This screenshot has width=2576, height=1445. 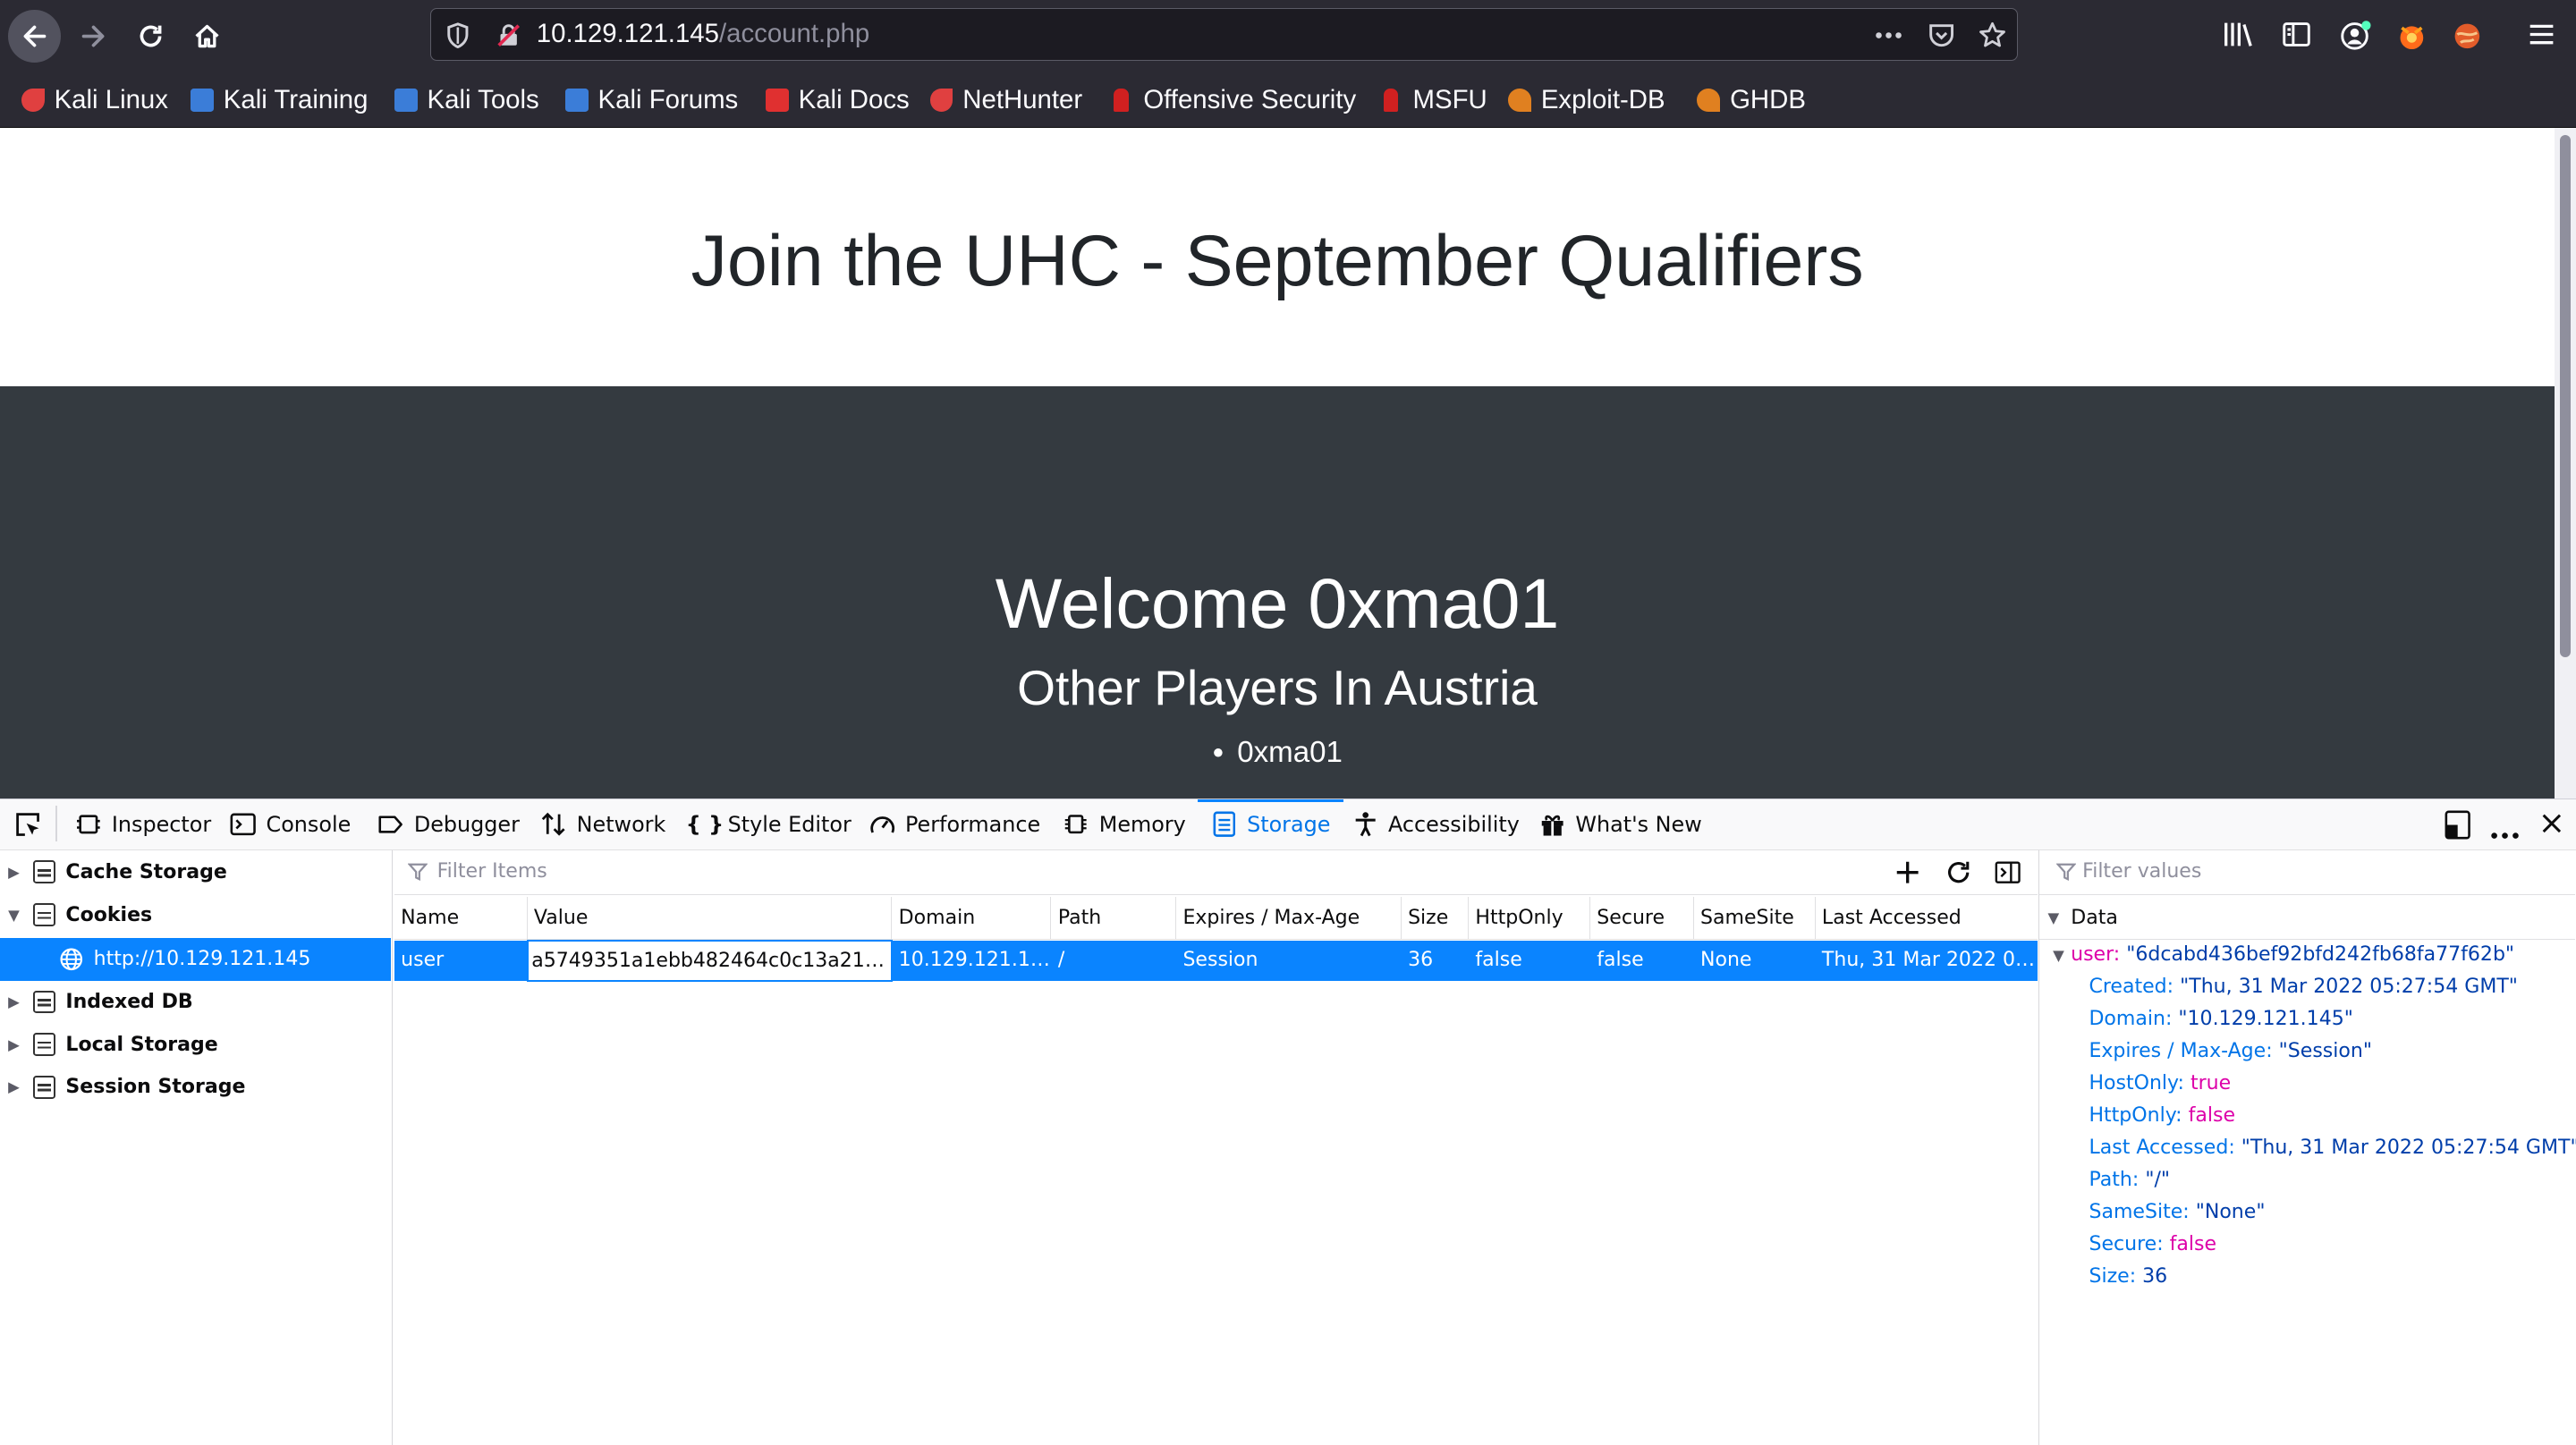 I want to click on menu-icon, so click(x=2541, y=37).